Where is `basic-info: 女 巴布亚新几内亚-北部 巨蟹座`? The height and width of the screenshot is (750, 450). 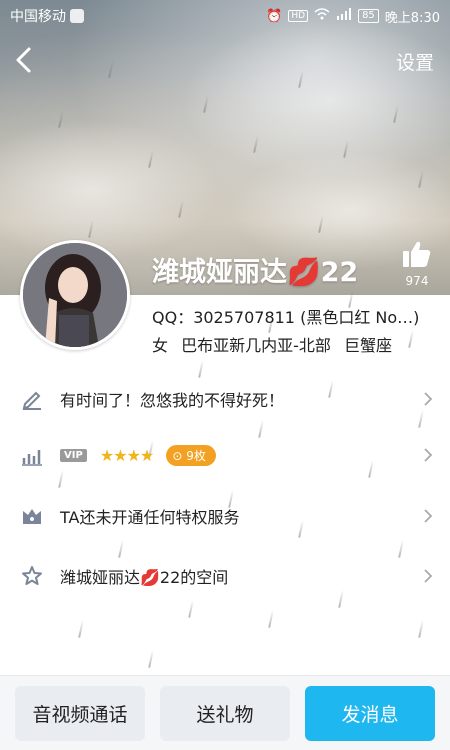
basic-info: 女 巴布亚新几内亚-北部 巨蟹座 is located at coordinates (276, 344).